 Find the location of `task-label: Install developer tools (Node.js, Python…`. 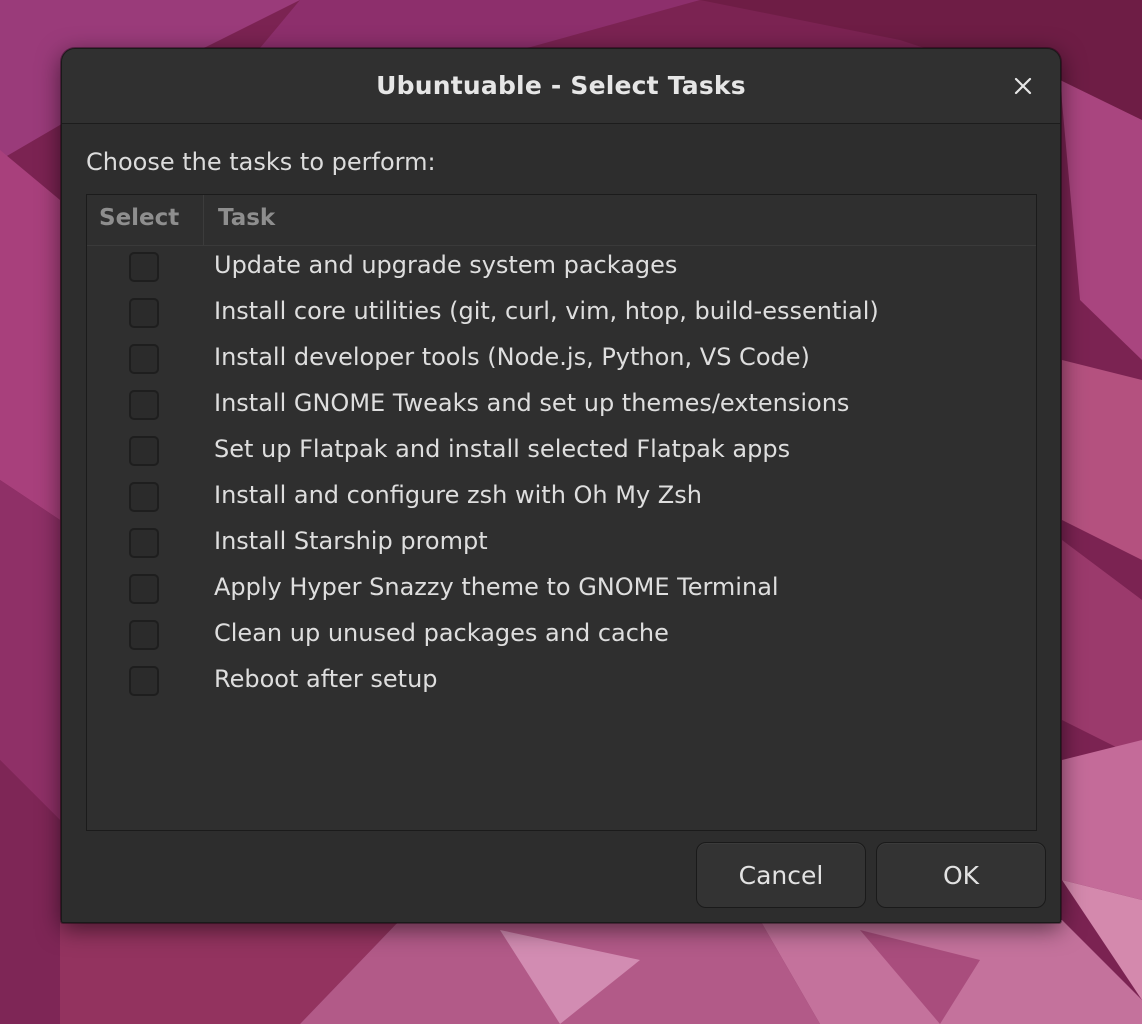

task-label: Install developer tools (Node.js, Python… is located at coordinates (512, 357).